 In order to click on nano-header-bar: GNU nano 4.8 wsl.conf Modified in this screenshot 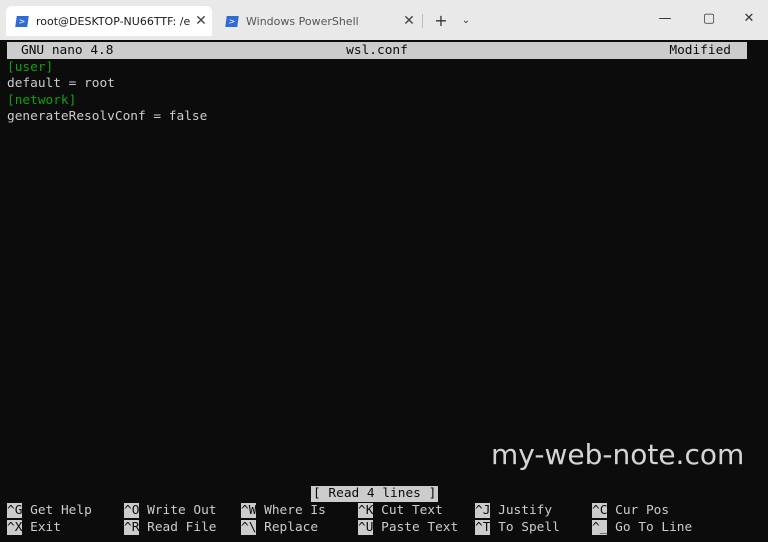, I will do `click(377, 50)`.